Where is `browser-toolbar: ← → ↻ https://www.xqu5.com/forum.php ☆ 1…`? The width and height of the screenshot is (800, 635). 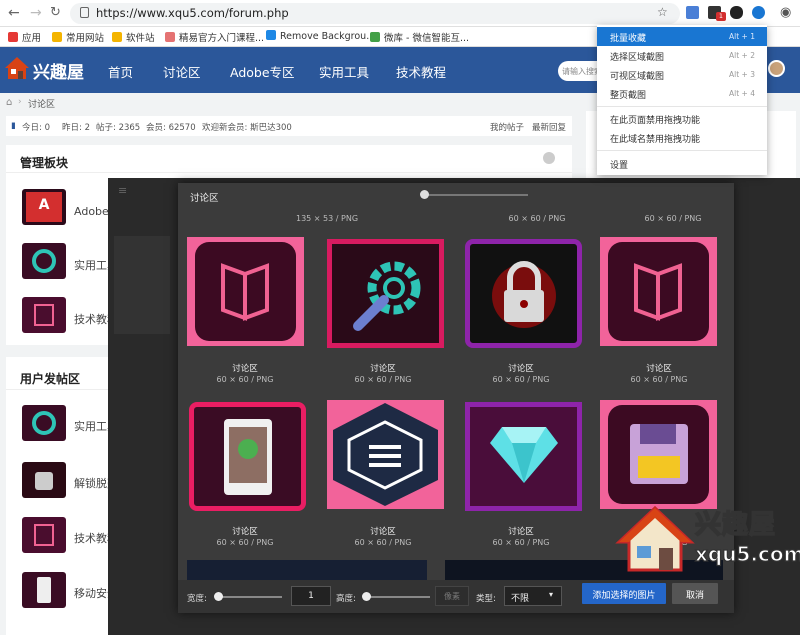 browser-toolbar: ← → ↻ https://www.xqu5.com/forum.php ☆ 1… is located at coordinates (400, 13).